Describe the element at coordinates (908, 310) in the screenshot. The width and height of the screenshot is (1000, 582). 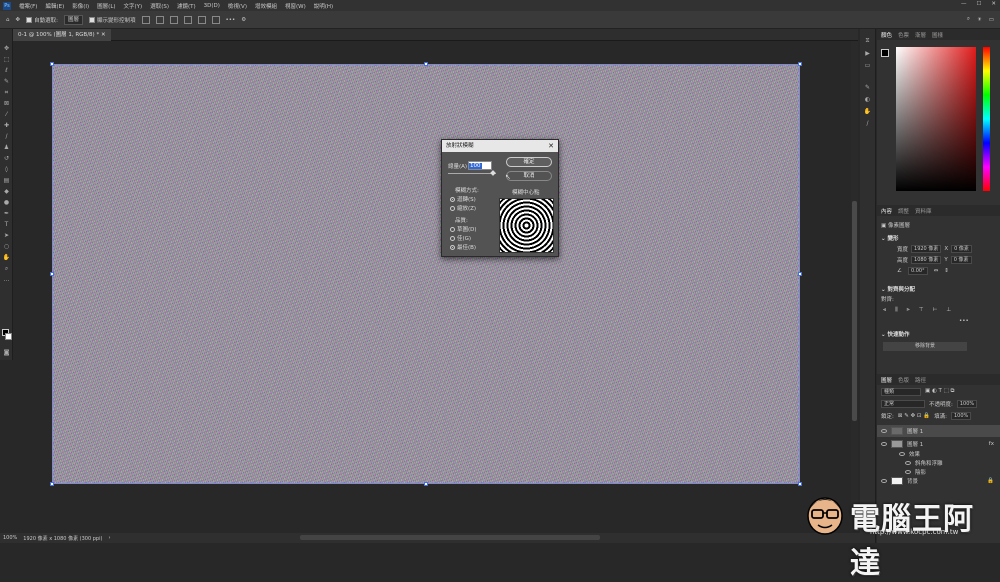
I see `align-right-icon: ⫸` at that location.